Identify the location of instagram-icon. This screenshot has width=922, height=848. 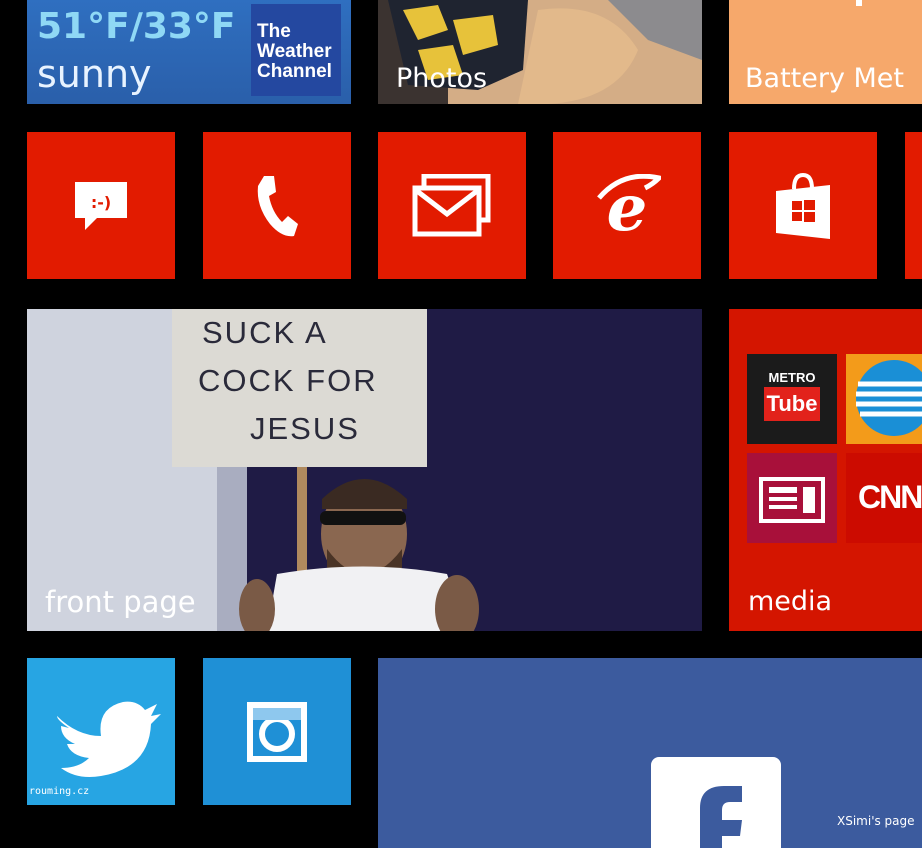
(277, 732).